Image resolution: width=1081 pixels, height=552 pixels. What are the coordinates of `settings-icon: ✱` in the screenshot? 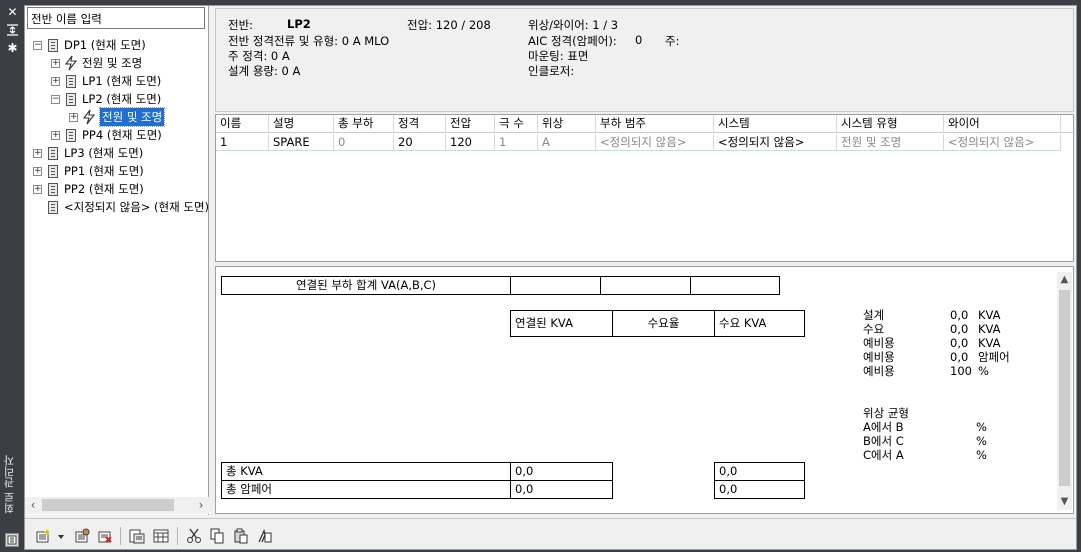 It's located at (12, 48).